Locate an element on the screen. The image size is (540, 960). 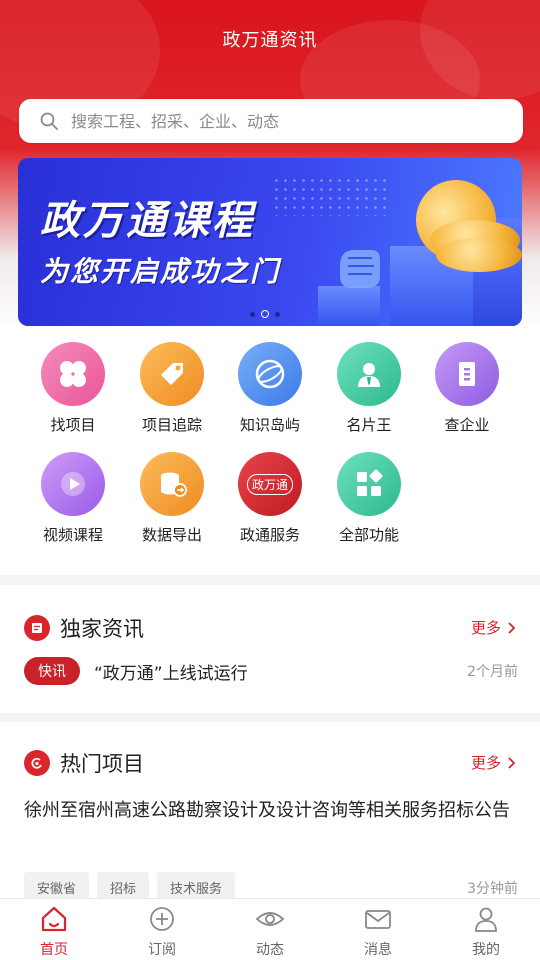
pager-dot-active is located at coordinates (265, 314).